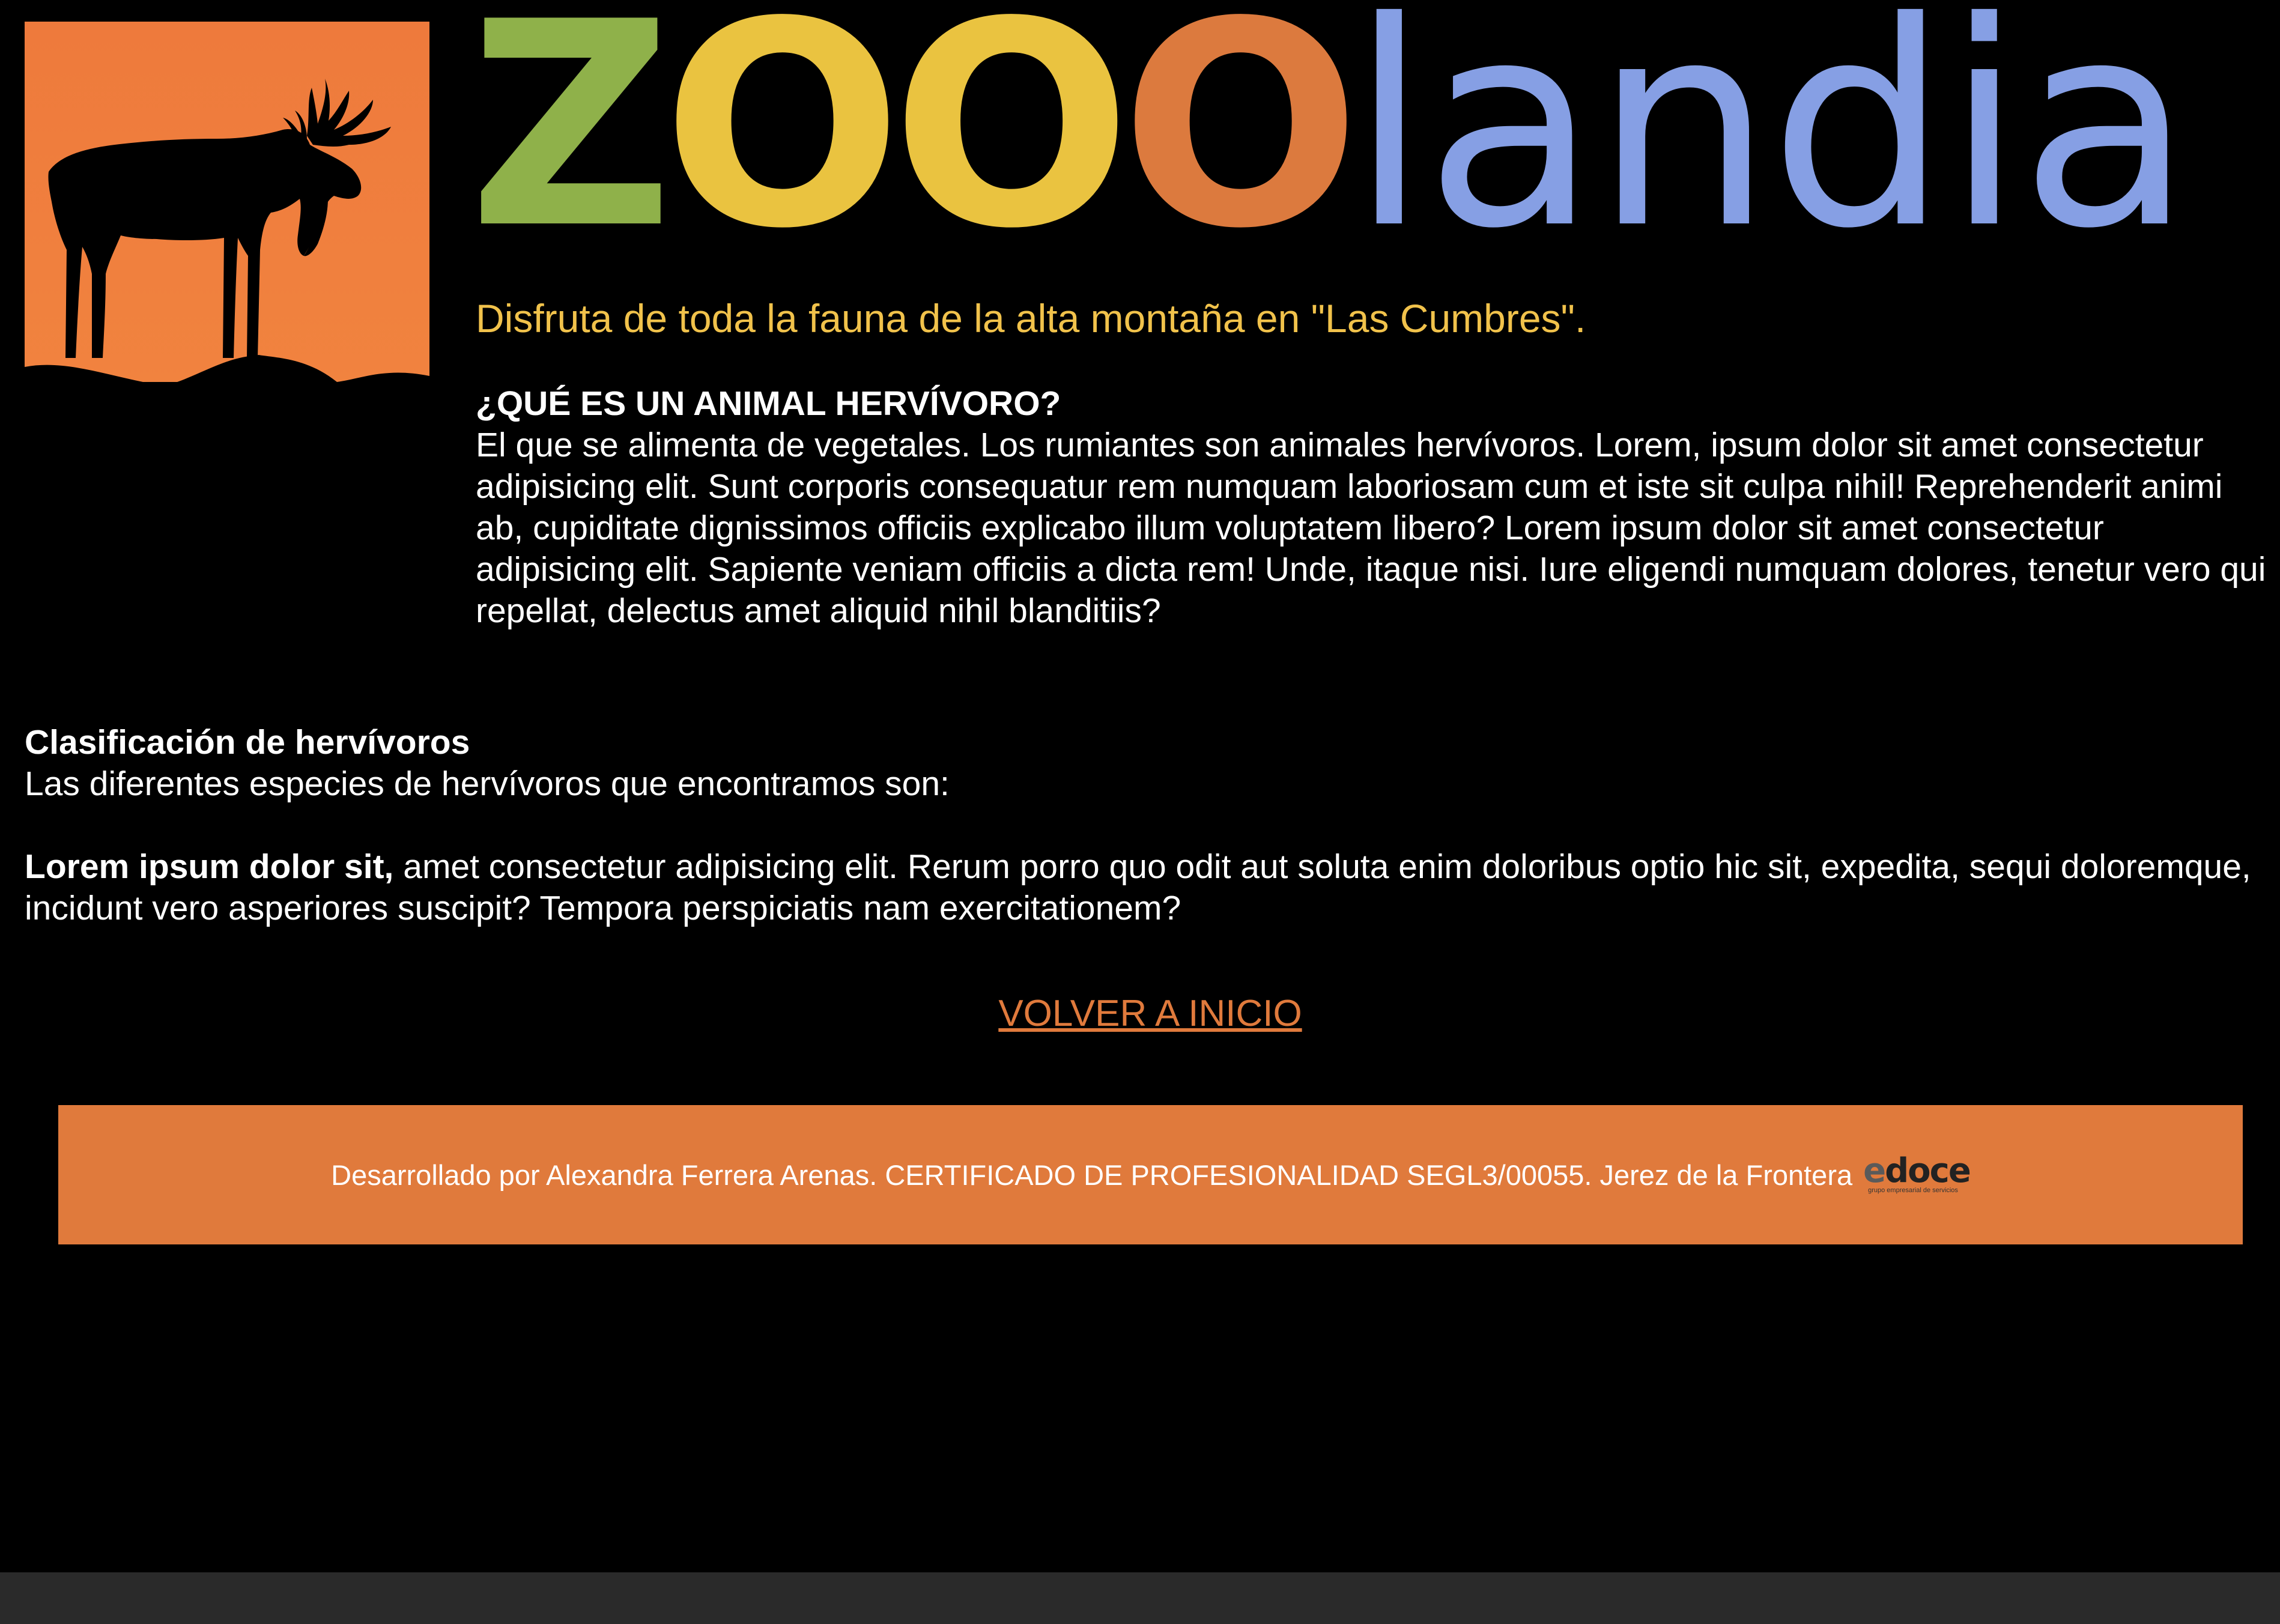 The image size is (2280, 1624). What do you see at coordinates (1771, 145) in the screenshot?
I see `brand-part-landia: landia` at bounding box center [1771, 145].